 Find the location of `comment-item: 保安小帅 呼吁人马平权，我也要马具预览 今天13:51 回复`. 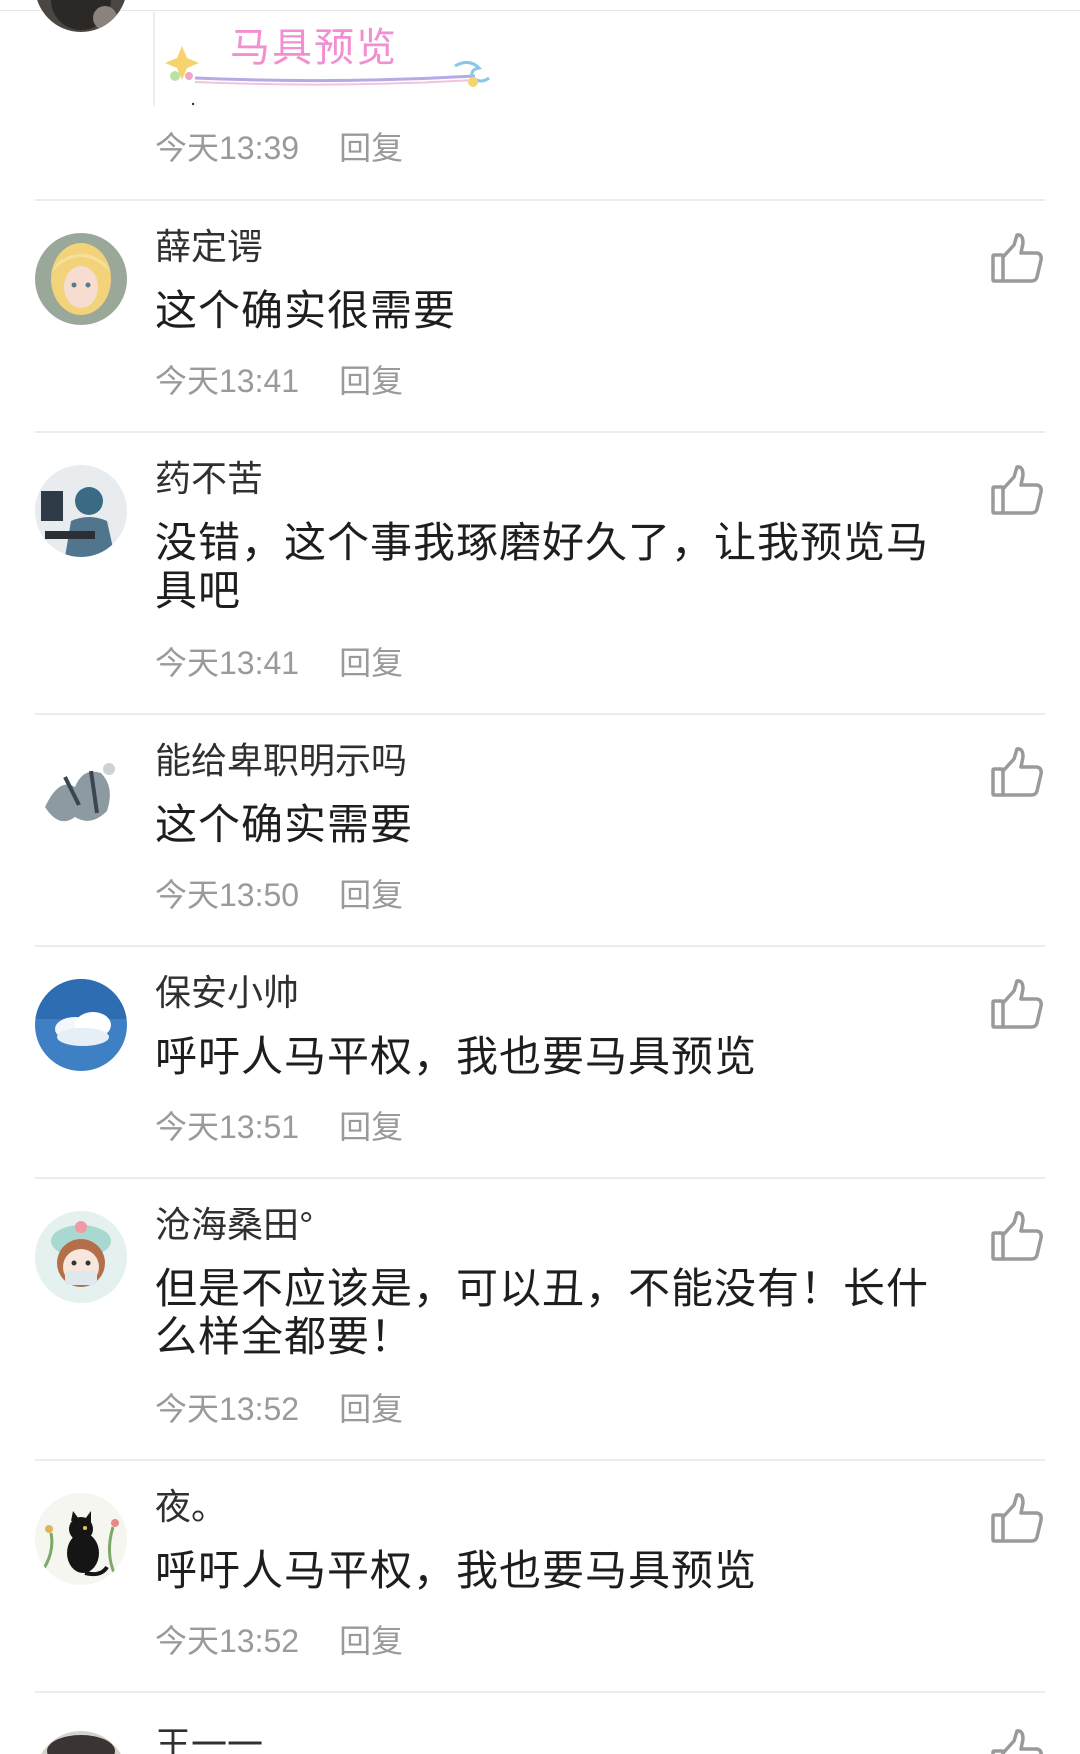

comment-item: 保安小帅 呼吁人马平权，我也要马具预览 今天13:51 回复 is located at coordinates (540, 1063).